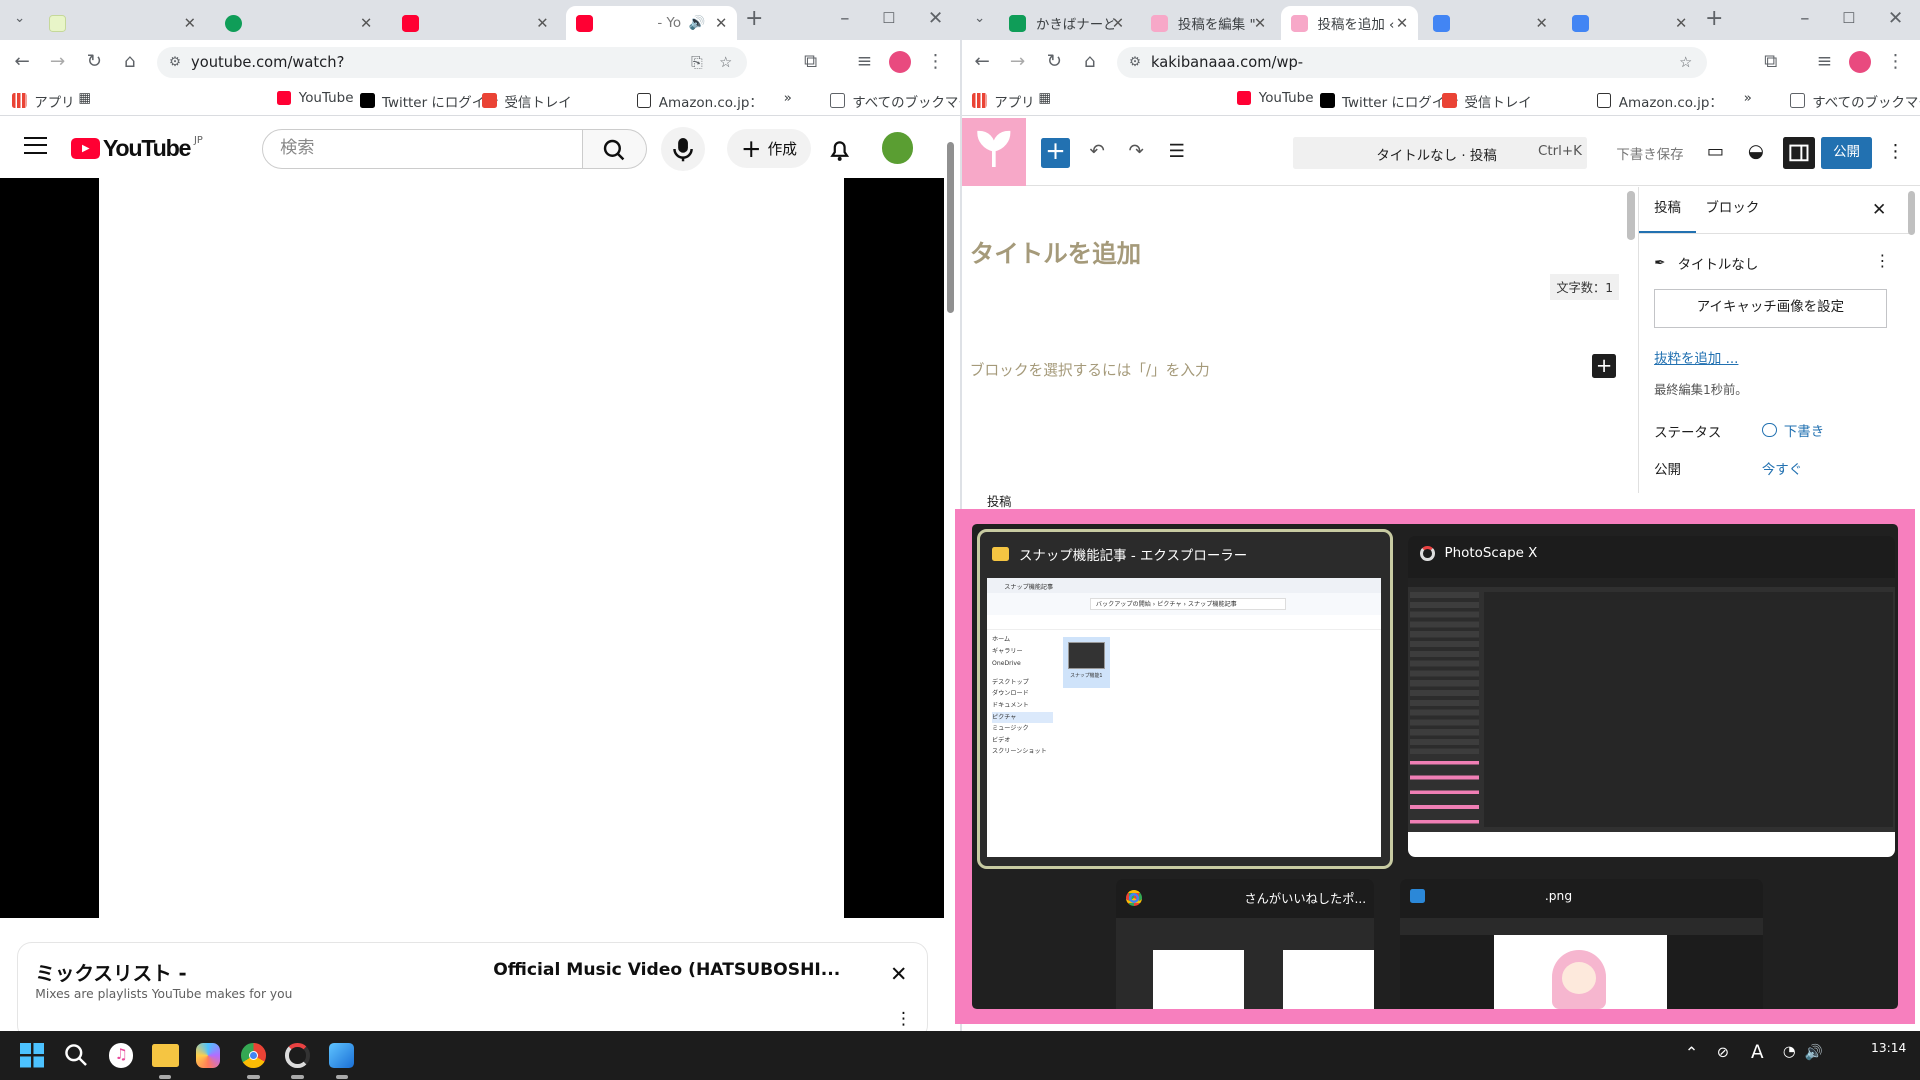 This screenshot has width=1920, height=1080. I want to click on block-placeholder: ブロックを選択するには「/」を入力, so click(1090, 369).